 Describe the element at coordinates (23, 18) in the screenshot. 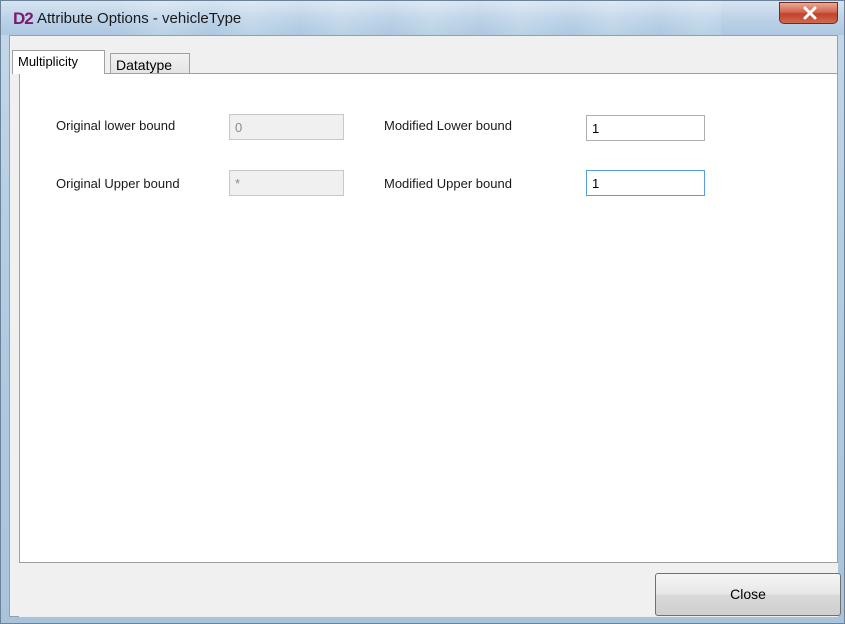

I see `app-logo: D2` at that location.